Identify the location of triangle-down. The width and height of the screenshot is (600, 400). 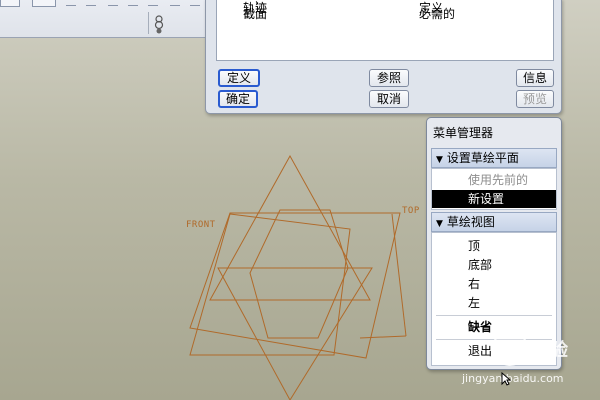
(295, 333).